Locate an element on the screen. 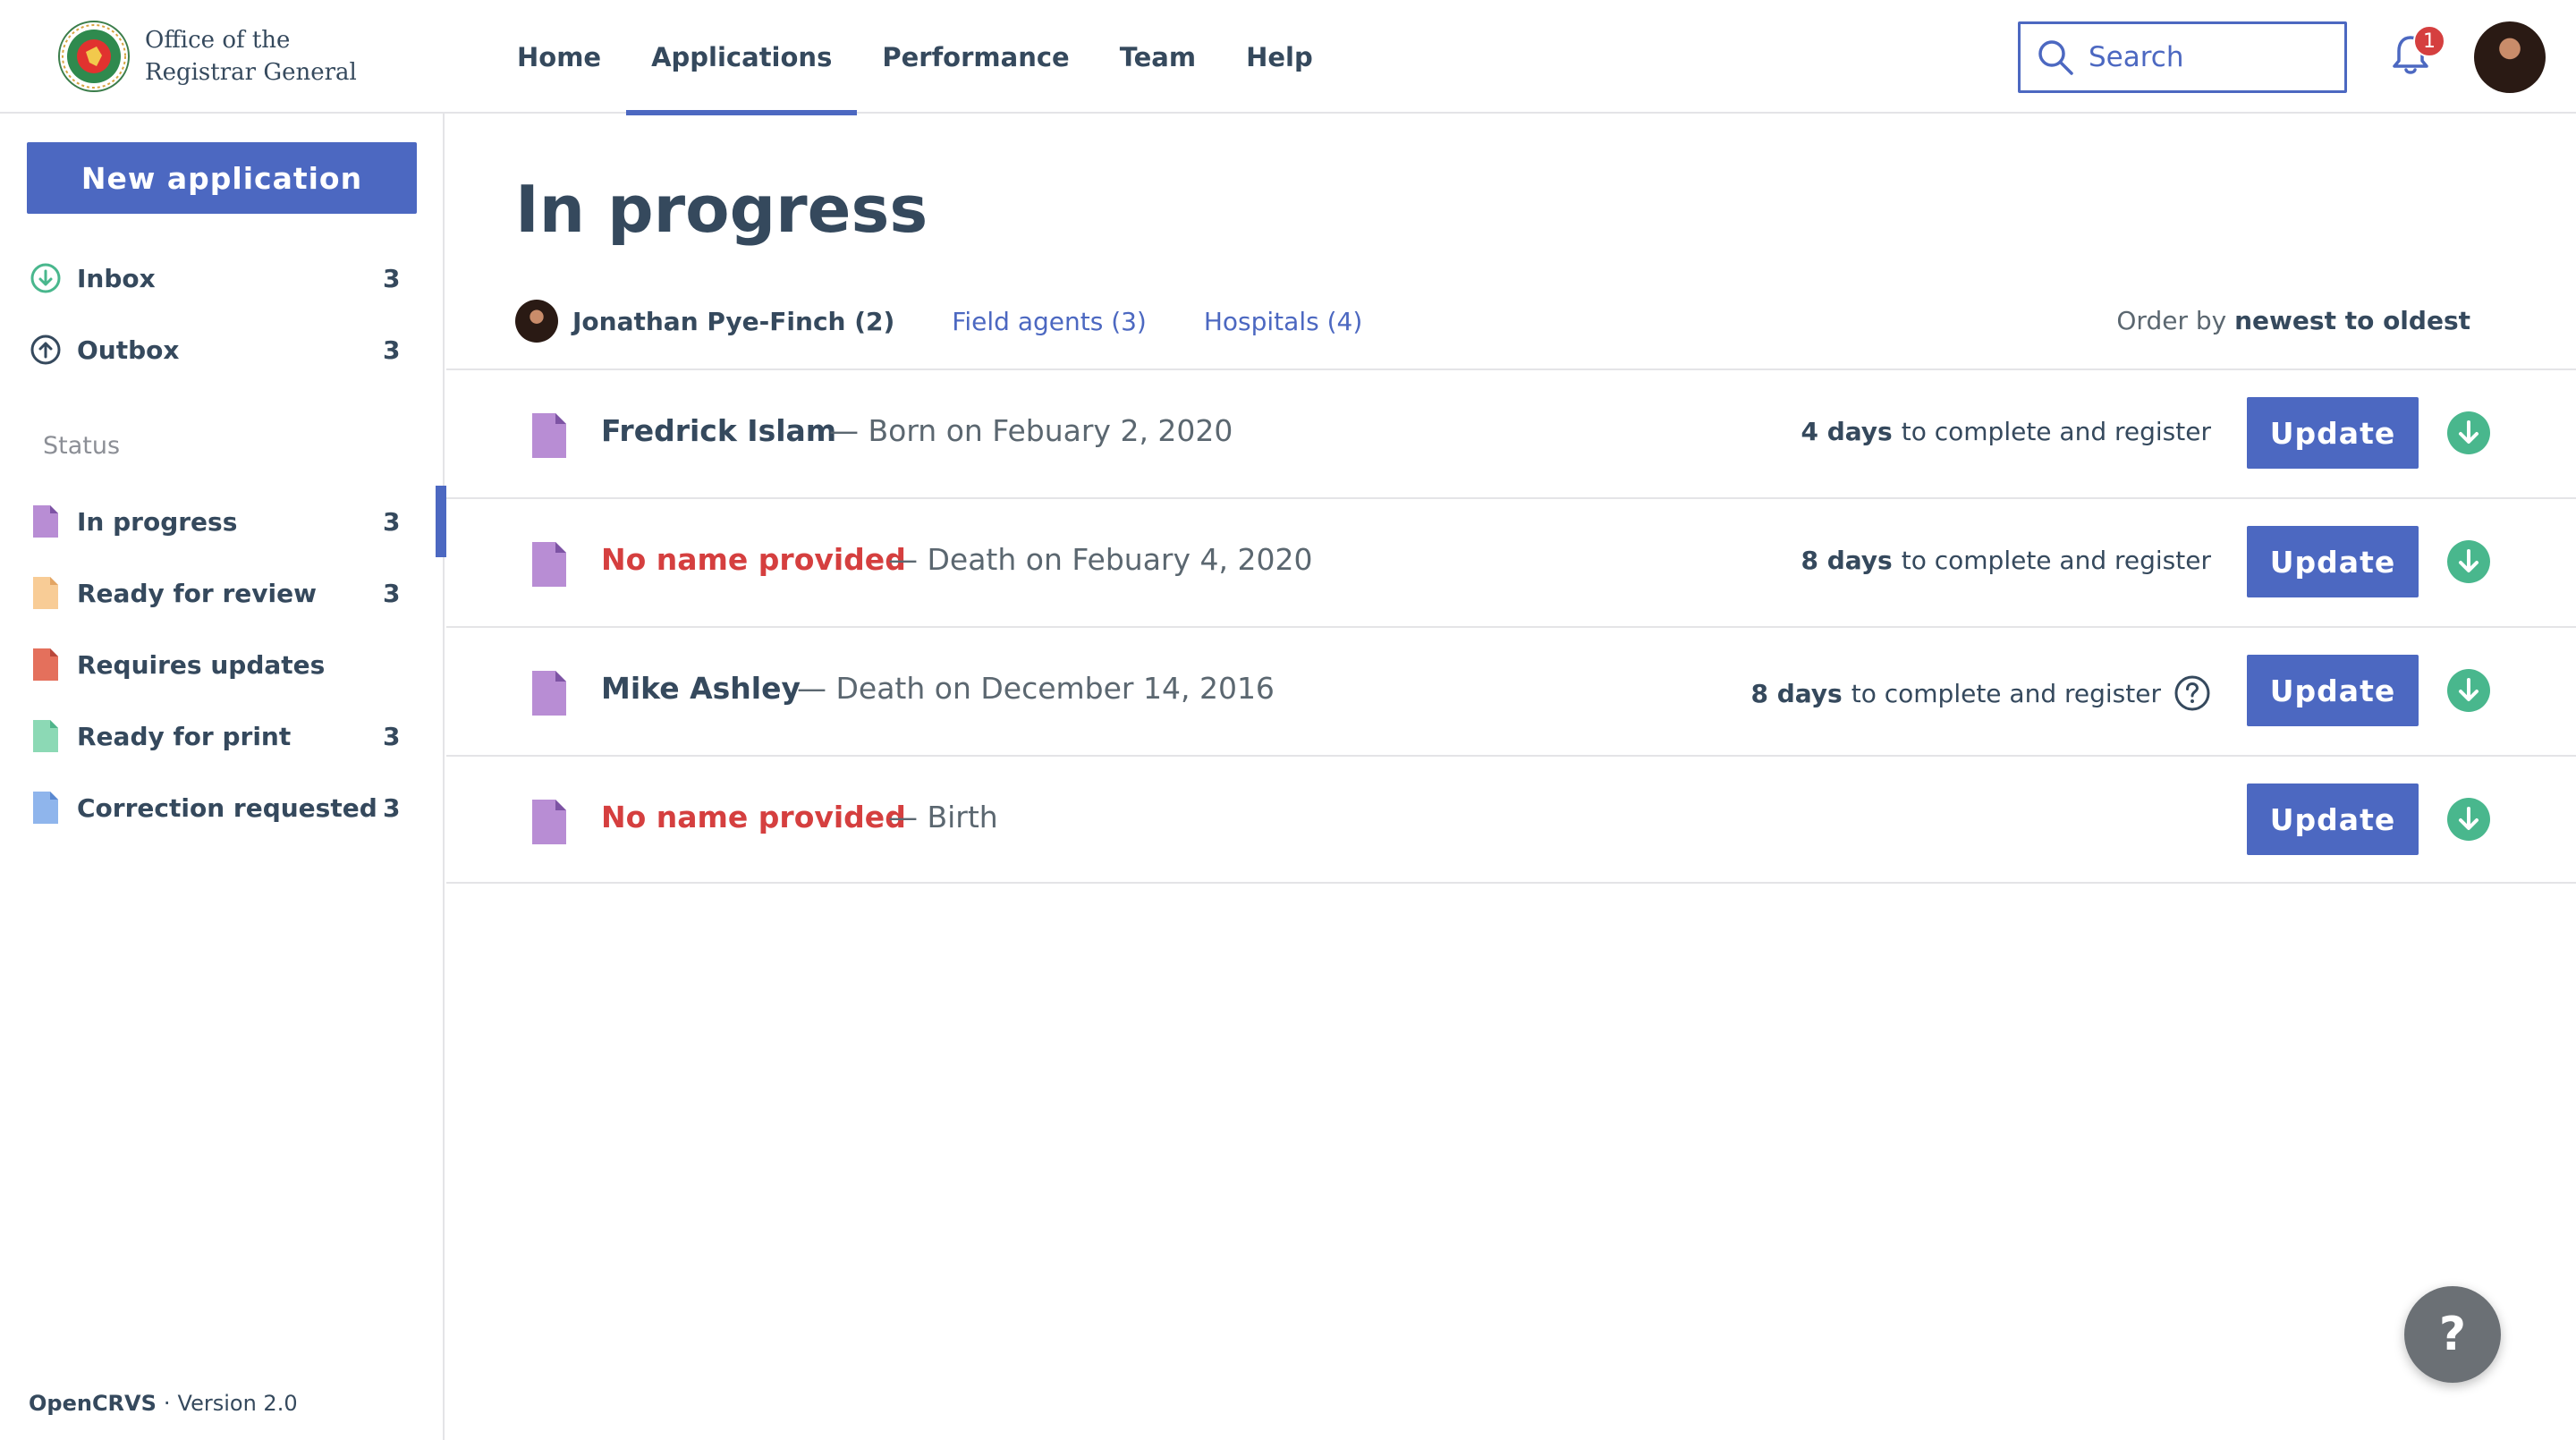 This screenshot has height=1440, width=2576. arrow-down-circle-icon is located at coordinates (46, 278).